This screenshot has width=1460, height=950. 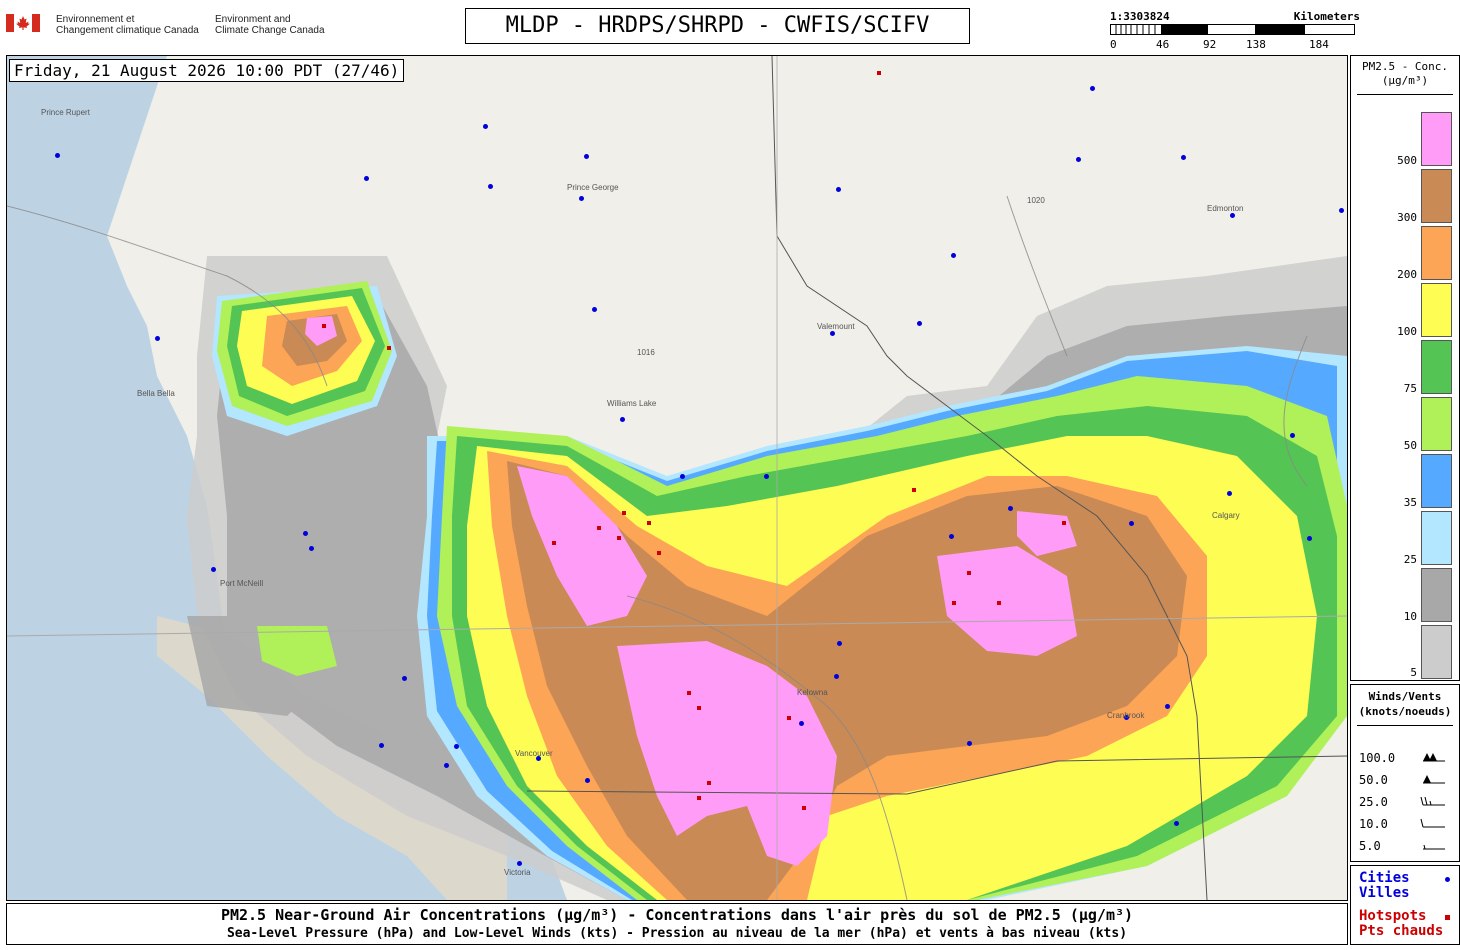 What do you see at coordinates (1393, 916) in the screenshot?
I see `hotspots-label-en: Hotspots` at bounding box center [1393, 916].